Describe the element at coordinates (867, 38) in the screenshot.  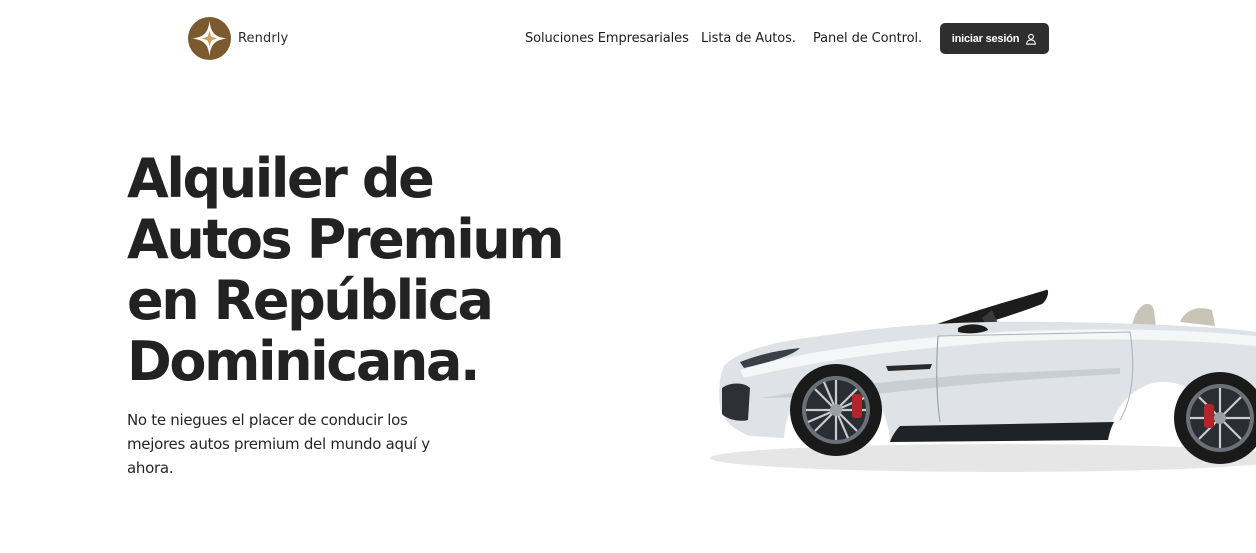
I see `nav-link-panel-de-control: Panel de Control.` at that location.